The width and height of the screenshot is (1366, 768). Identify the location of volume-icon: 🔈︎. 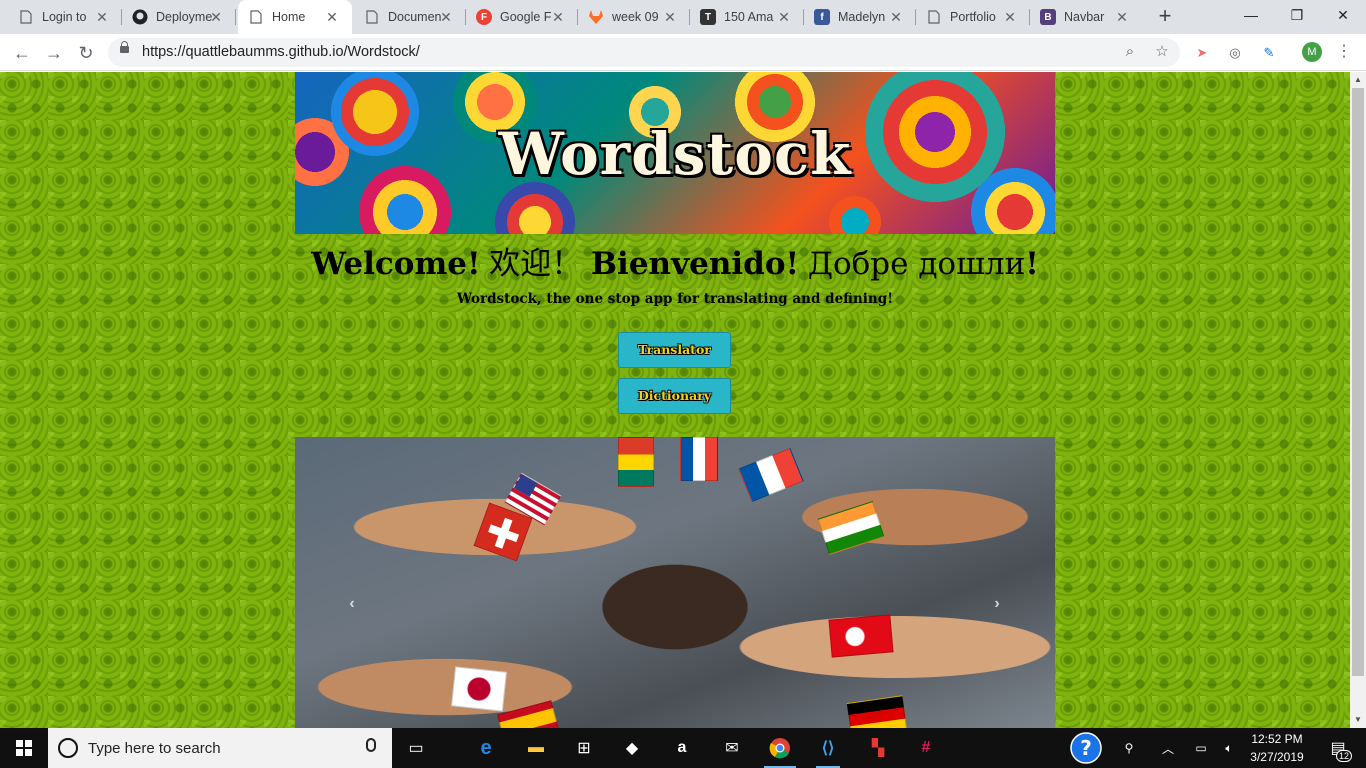
(1229, 748).